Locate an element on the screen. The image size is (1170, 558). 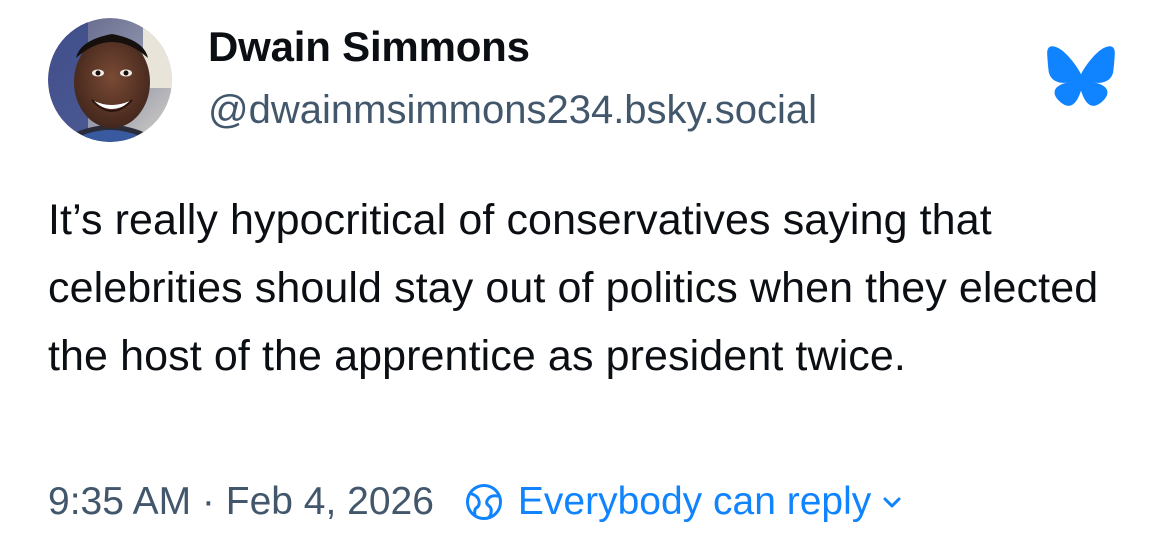
post-timestamp: 9:35 AM · Feb 4, 2026 is located at coordinates (241, 502).